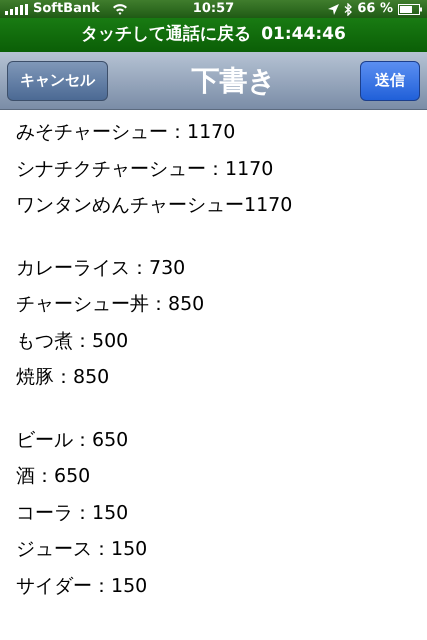 The height and width of the screenshot is (640, 427). What do you see at coordinates (145, 169) in the screenshot?
I see `note-line: シナチクチャーシュー：1170` at bounding box center [145, 169].